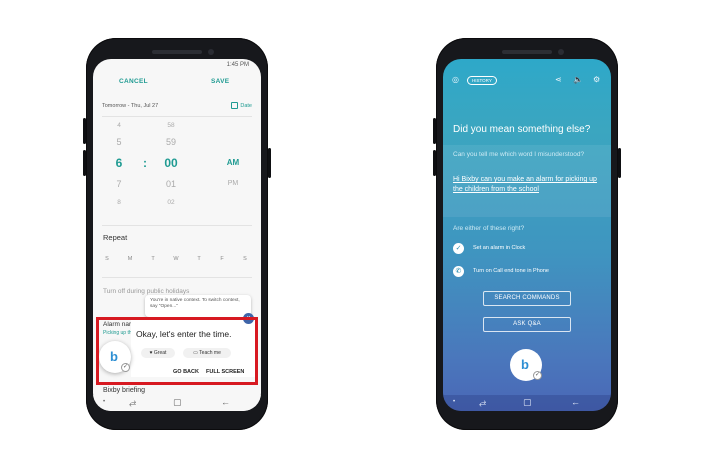  I want to click on minute-option: 59, so click(171, 142).